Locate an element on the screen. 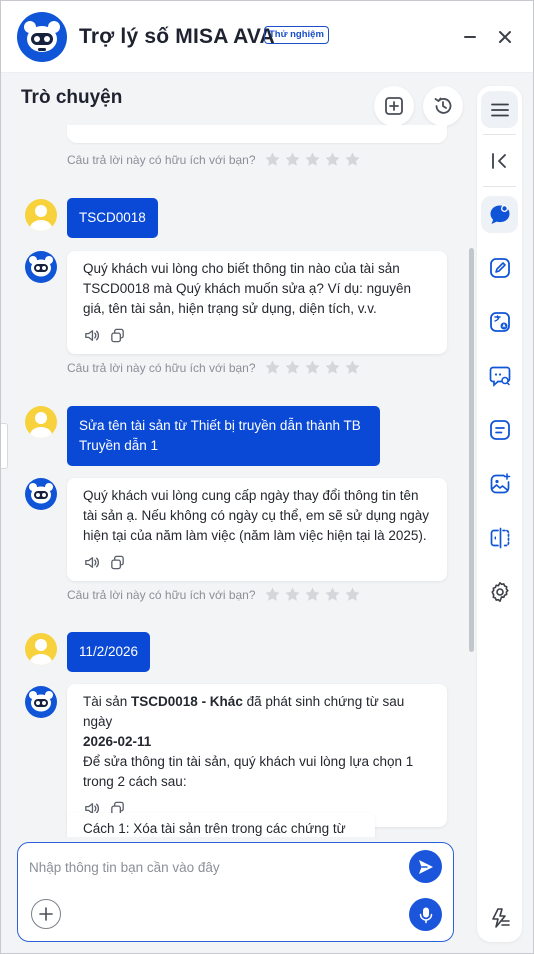  note-icon is located at coordinates (499, 429).